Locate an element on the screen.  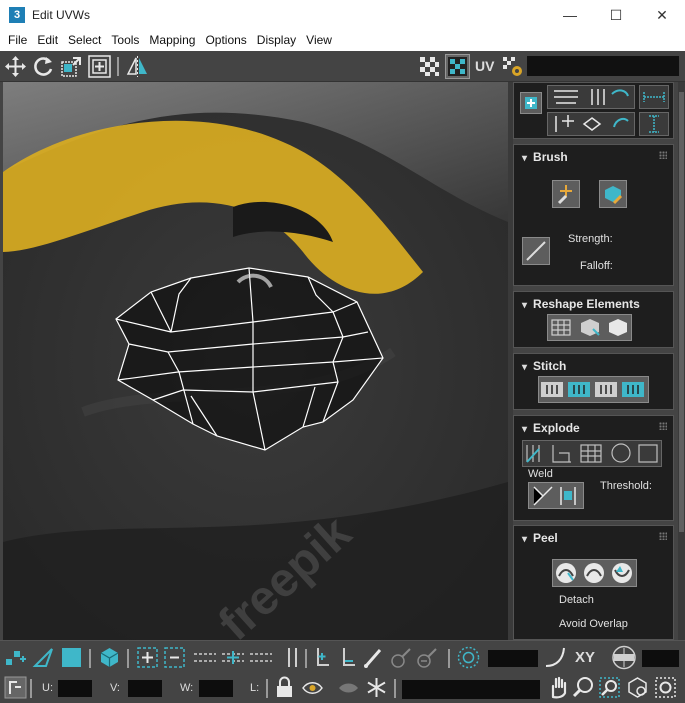
falloff-curve-icon is located at coordinates (555, 657).